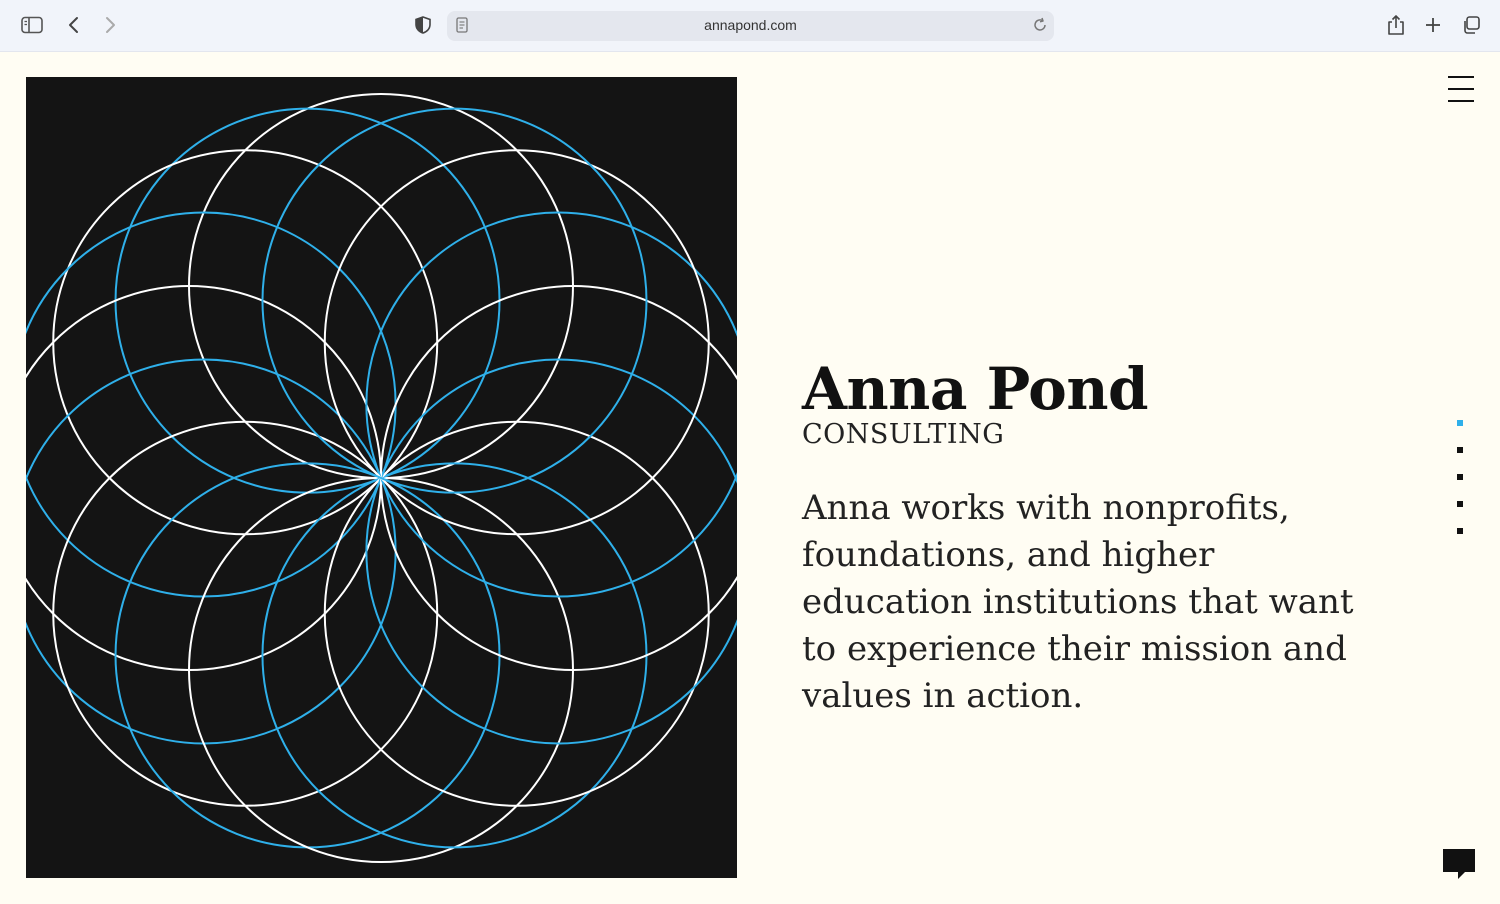 This screenshot has height=904, width=1500. I want to click on share-icon, so click(1396, 25).